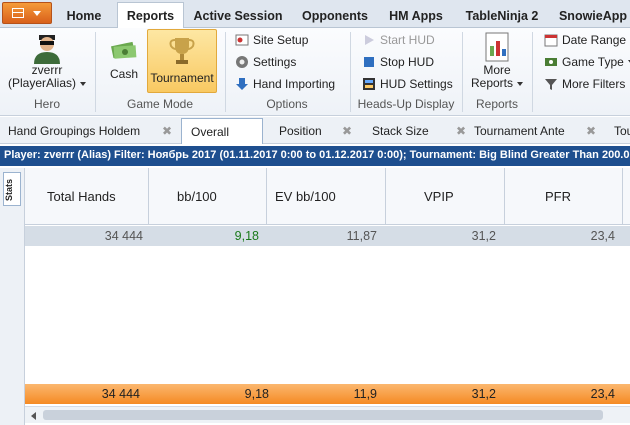 This screenshot has width=630, height=425. I want to click on cash-label: Cash, so click(123, 74).